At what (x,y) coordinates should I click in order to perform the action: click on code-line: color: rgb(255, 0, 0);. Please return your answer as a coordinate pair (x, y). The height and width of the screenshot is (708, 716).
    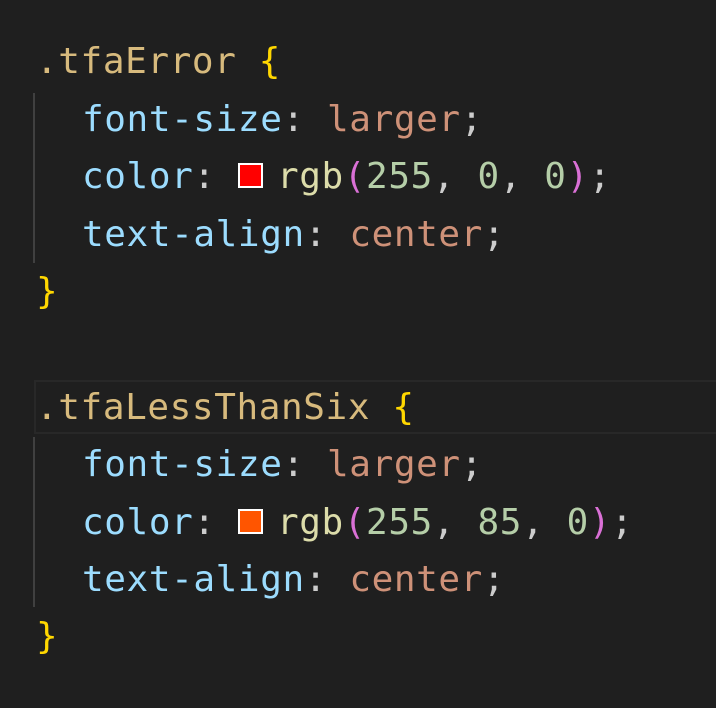
    Looking at the image, I should click on (305, 177).